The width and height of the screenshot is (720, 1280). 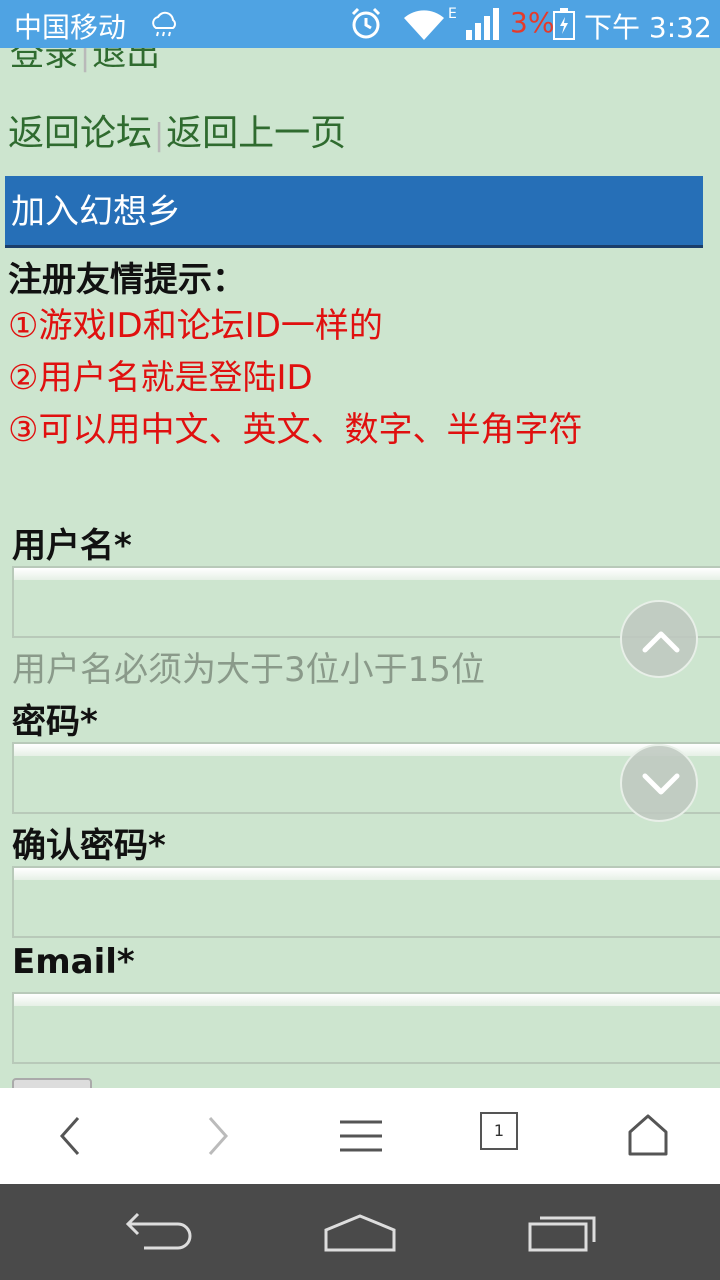 I want to click on alarm-icon, so click(x=366, y=23).